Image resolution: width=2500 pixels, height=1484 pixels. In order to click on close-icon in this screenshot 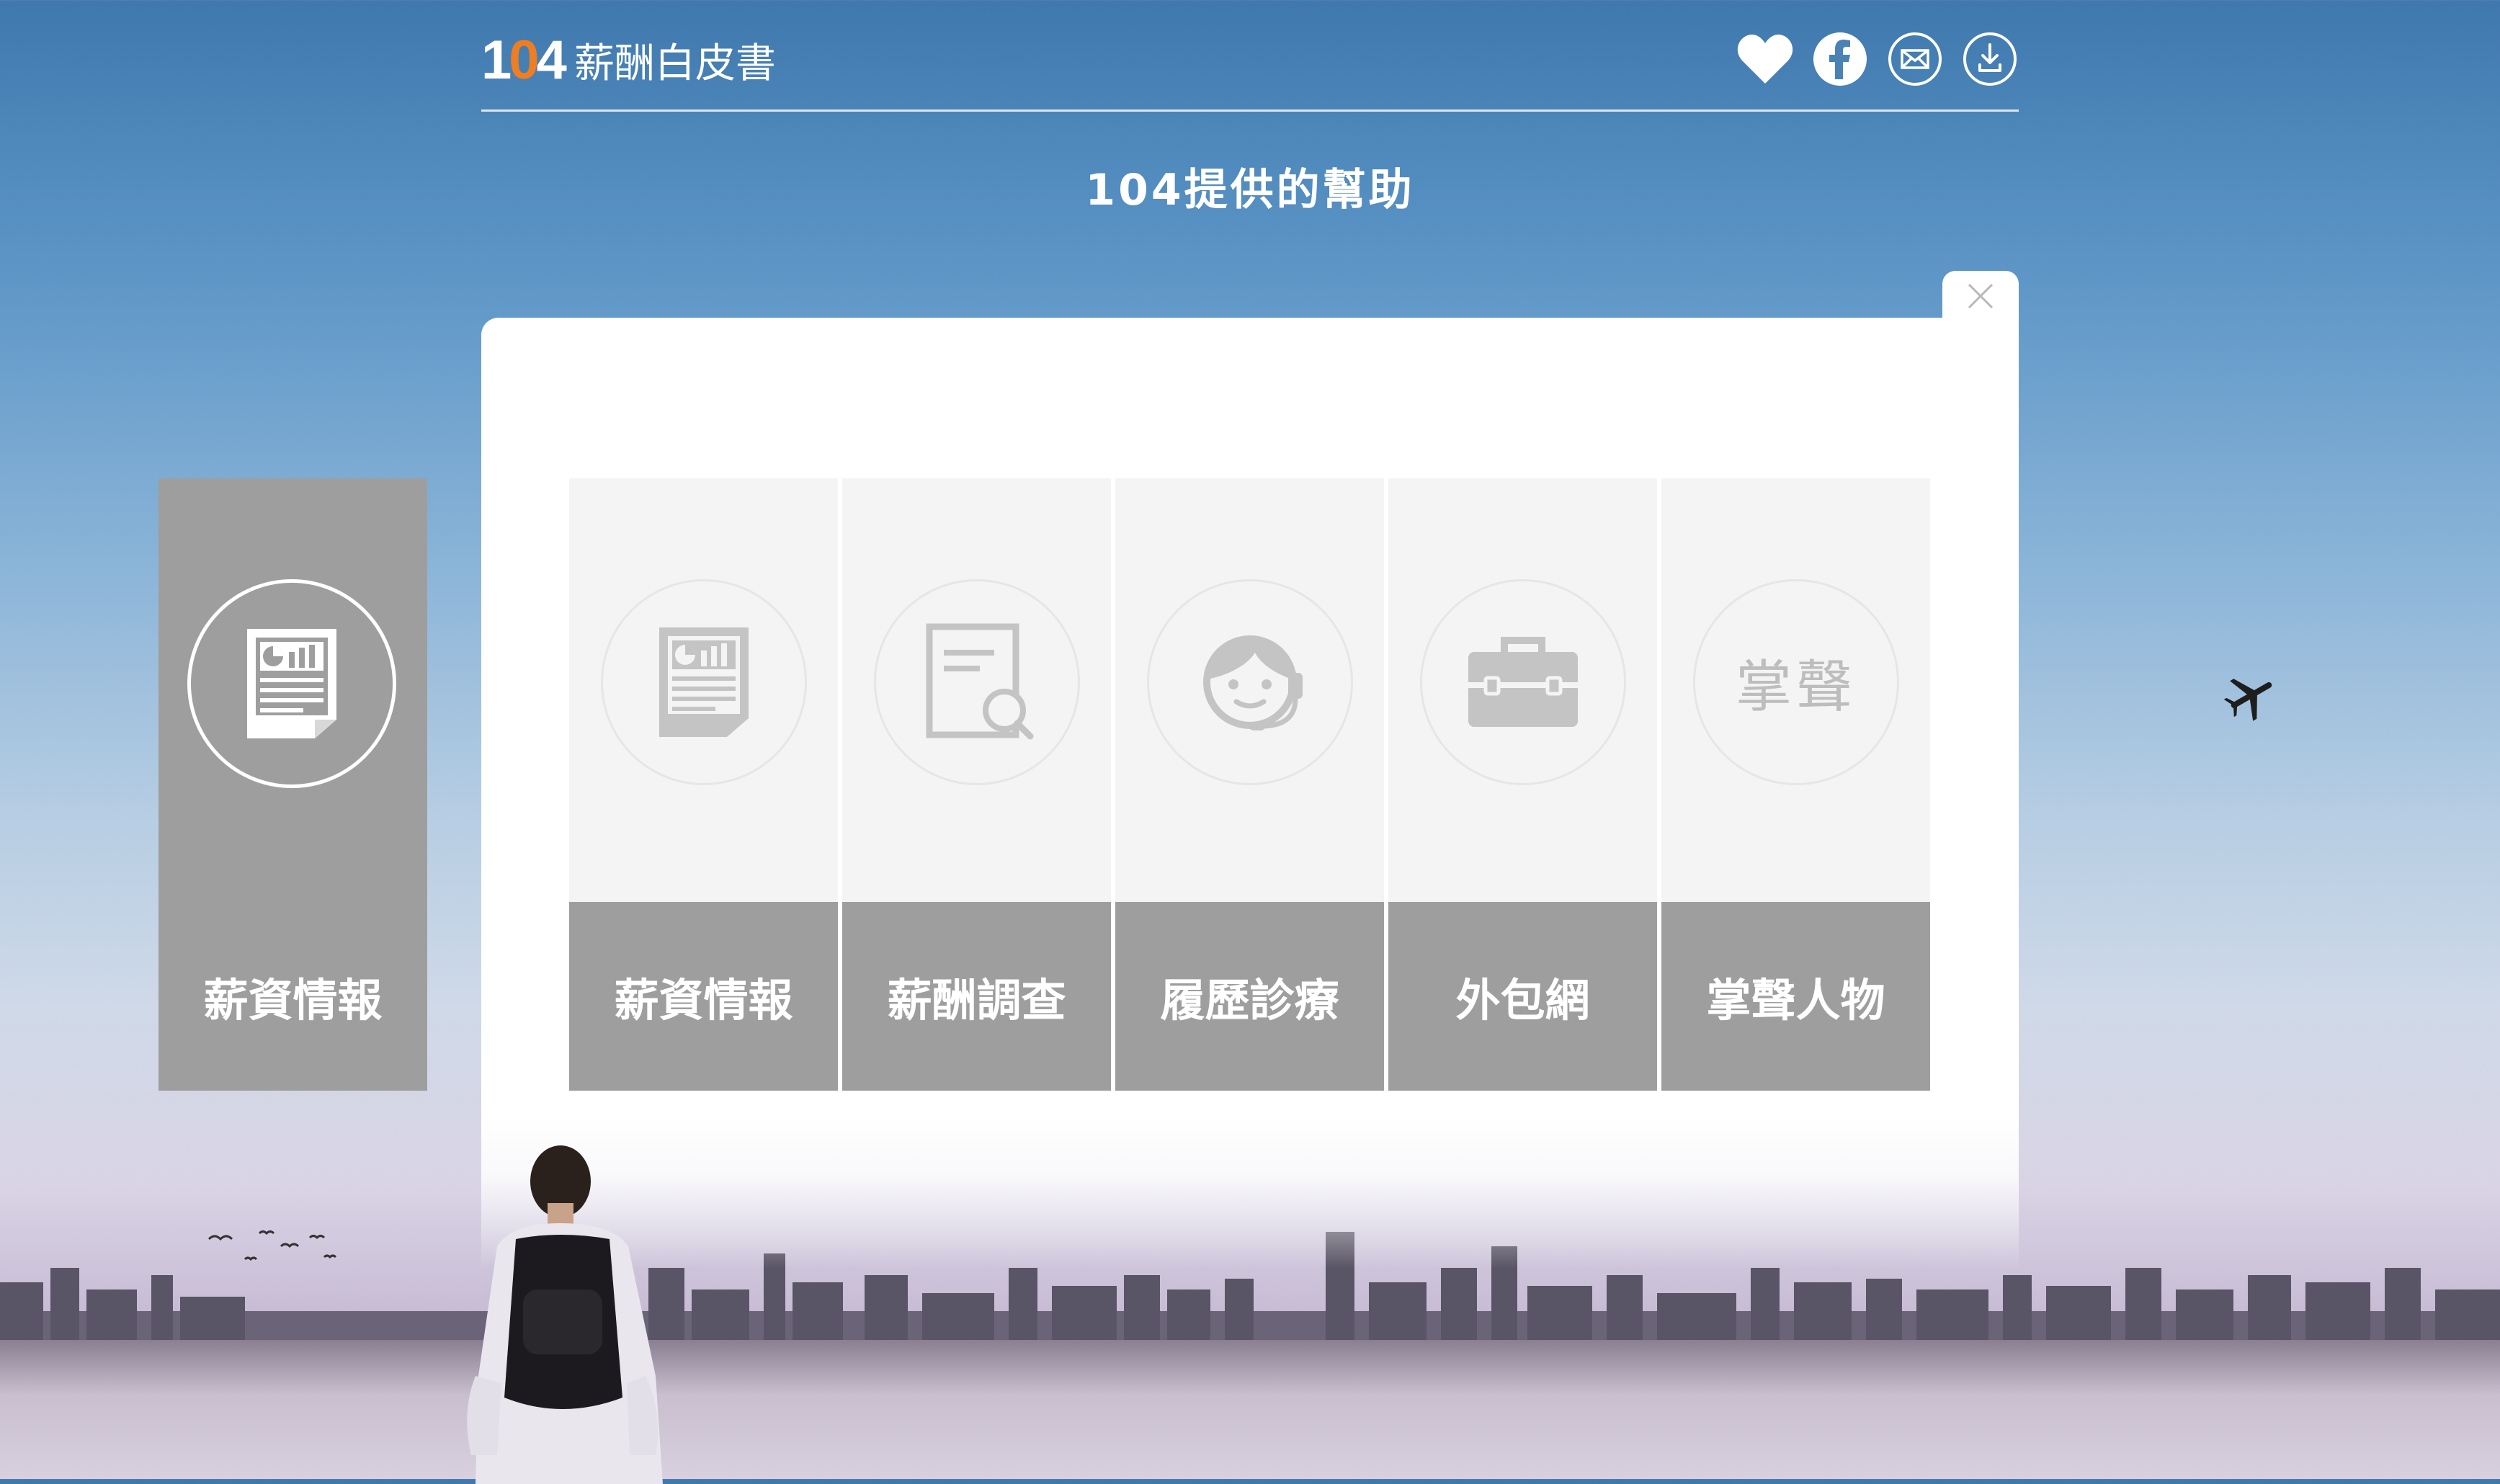, I will do `click(1981, 296)`.